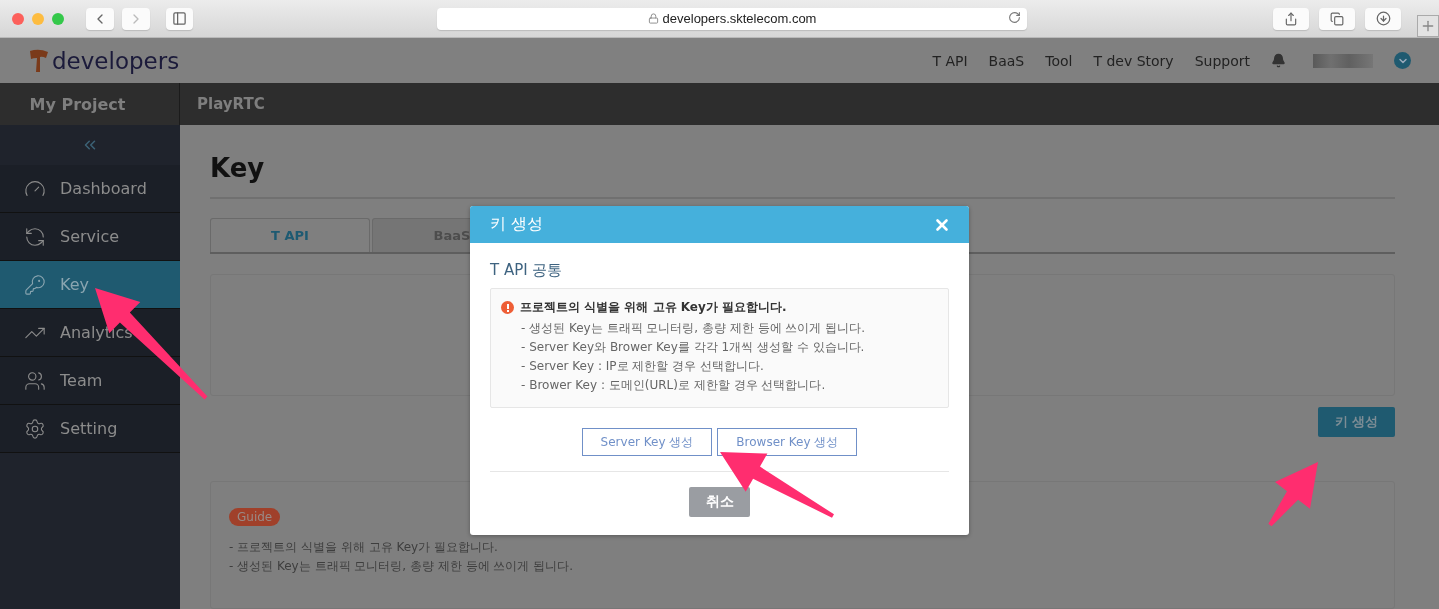 This screenshot has width=1439, height=609. Describe the element at coordinates (1293, 494) in the screenshot. I see `pointer-arrow` at that location.